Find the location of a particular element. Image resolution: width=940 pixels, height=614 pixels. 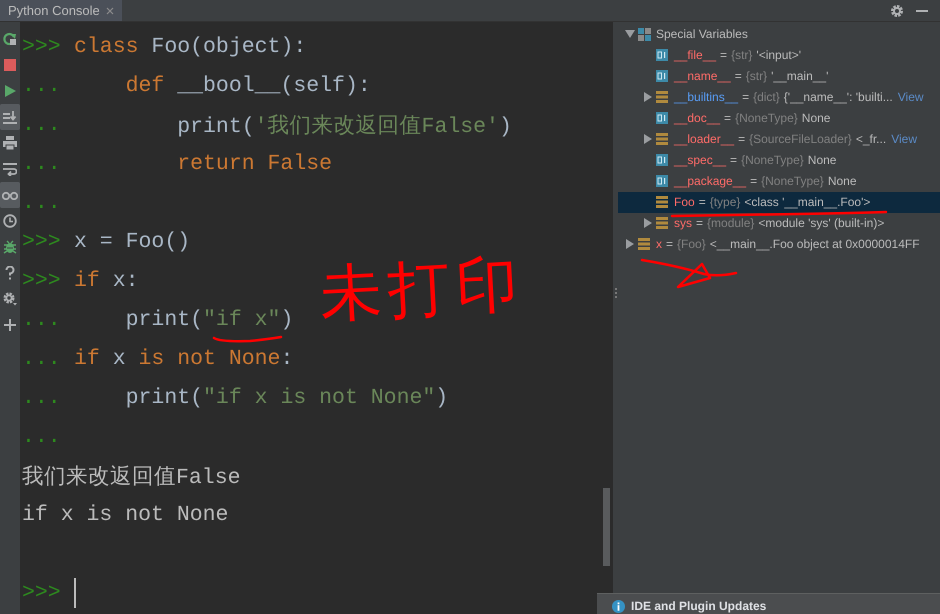

variable-name: Foo is located at coordinates (684, 202).